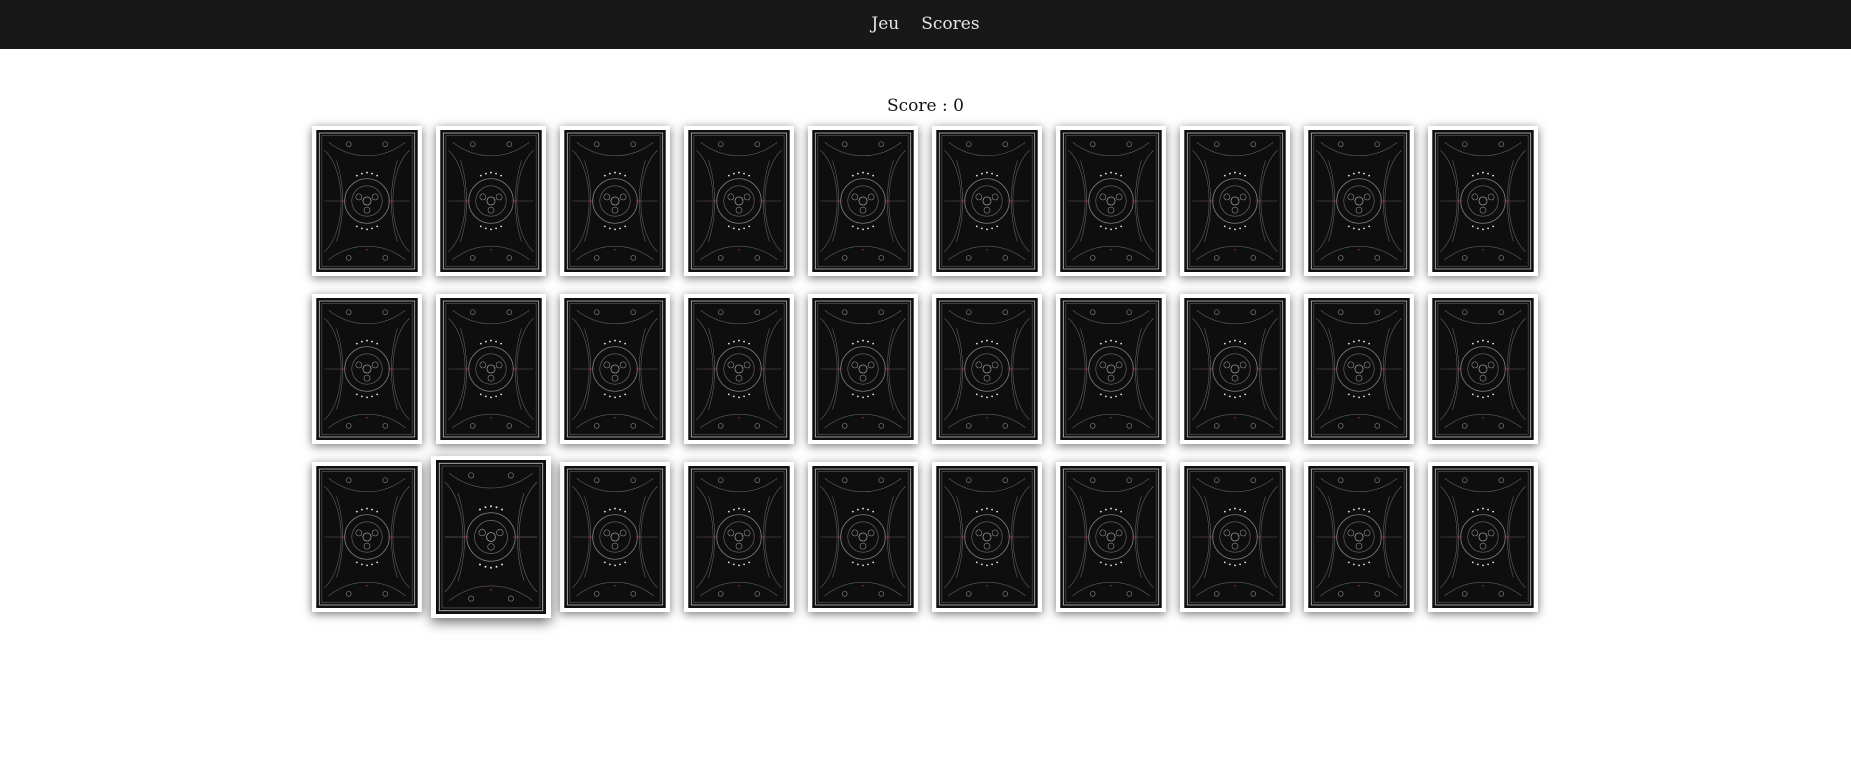 The height and width of the screenshot is (782, 1851). I want to click on nav-link-jeu: Jeu, so click(885, 24).